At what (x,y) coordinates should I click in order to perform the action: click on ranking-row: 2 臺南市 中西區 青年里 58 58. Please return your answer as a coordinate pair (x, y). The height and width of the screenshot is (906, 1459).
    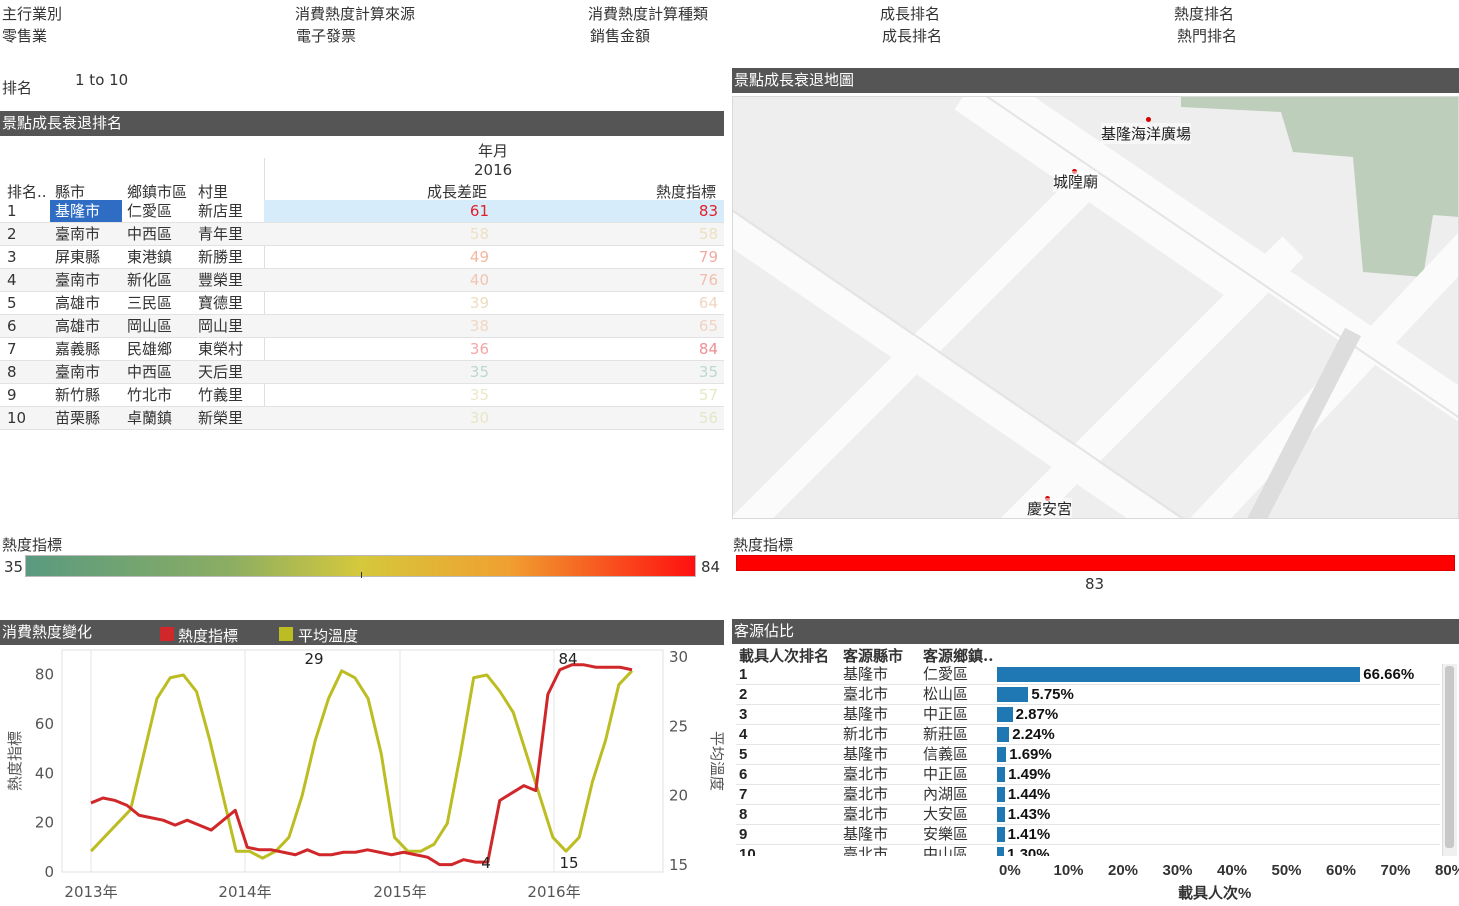
    Looking at the image, I should click on (362, 234).